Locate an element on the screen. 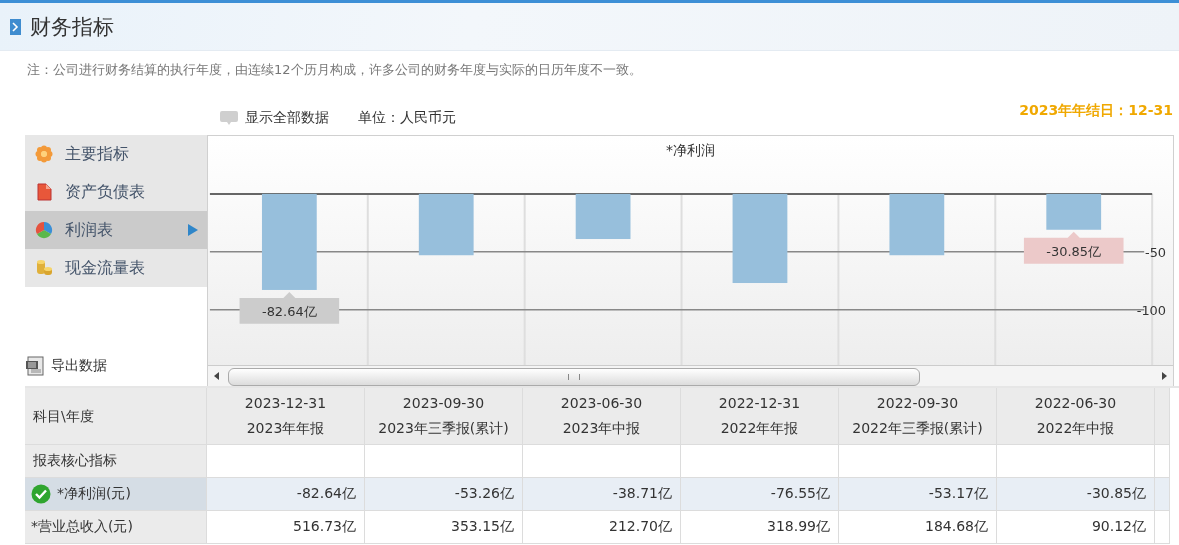 The width and height of the screenshot is (1179, 545). chart-title: *净利润 is located at coordinates (690, 150).